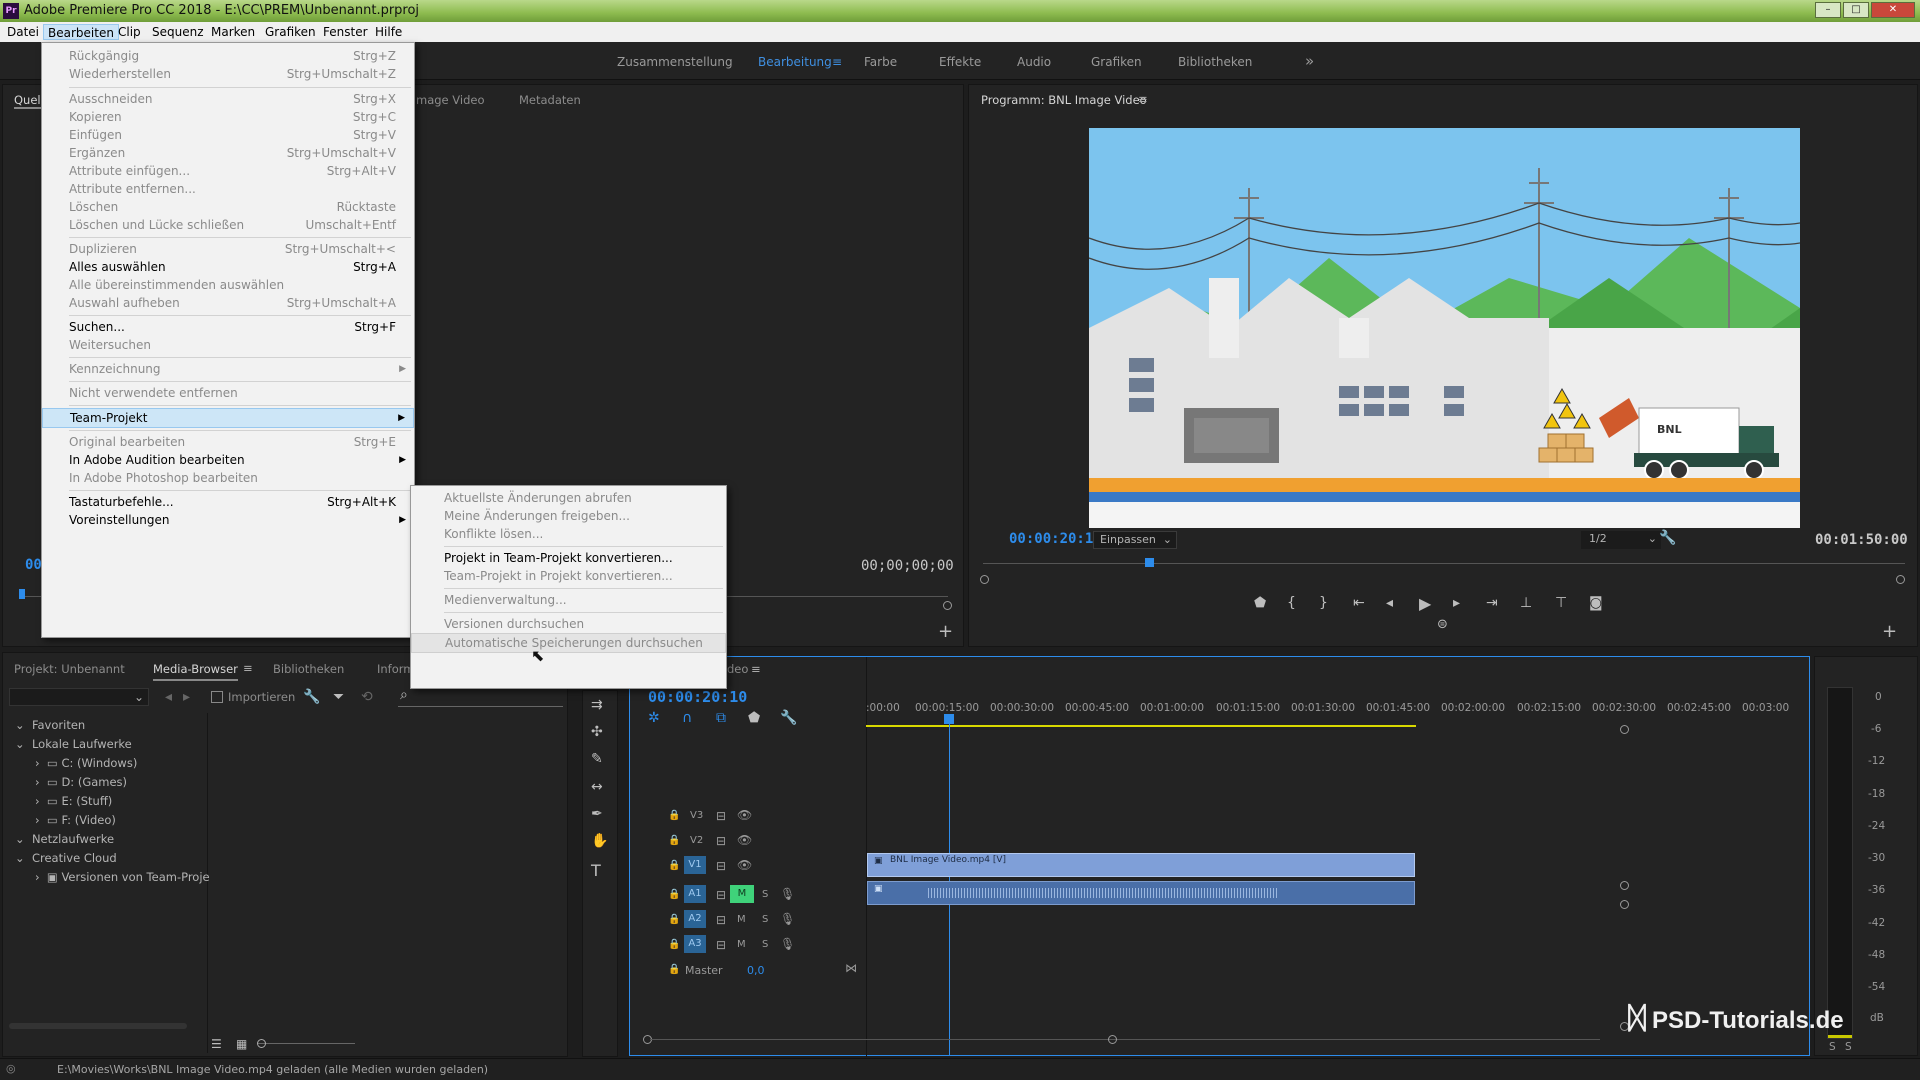  What do you see at coordinates (675, 62) in the screenshot?
I see `workspace-tab-zusammenstellung: Zusammenstellung` at bounding box center [675, 62].